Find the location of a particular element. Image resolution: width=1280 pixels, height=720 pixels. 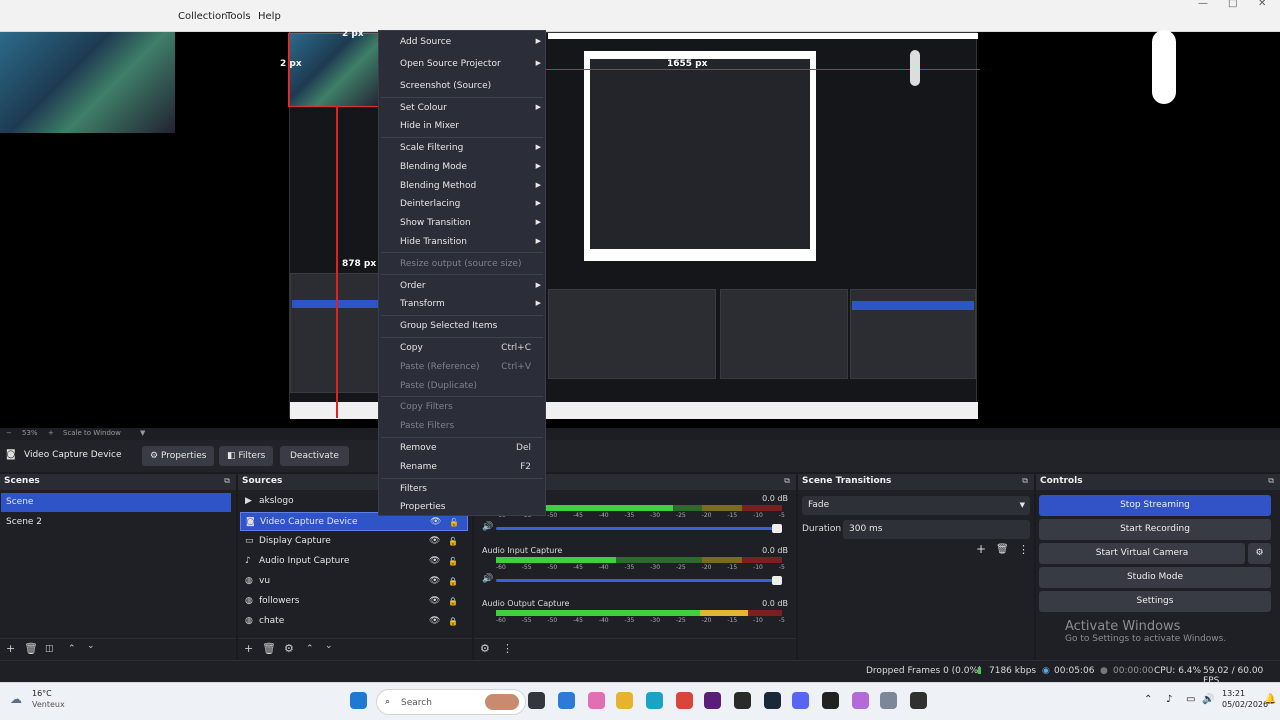

zoom-in-icon: + is located at coordinates (51, 433).